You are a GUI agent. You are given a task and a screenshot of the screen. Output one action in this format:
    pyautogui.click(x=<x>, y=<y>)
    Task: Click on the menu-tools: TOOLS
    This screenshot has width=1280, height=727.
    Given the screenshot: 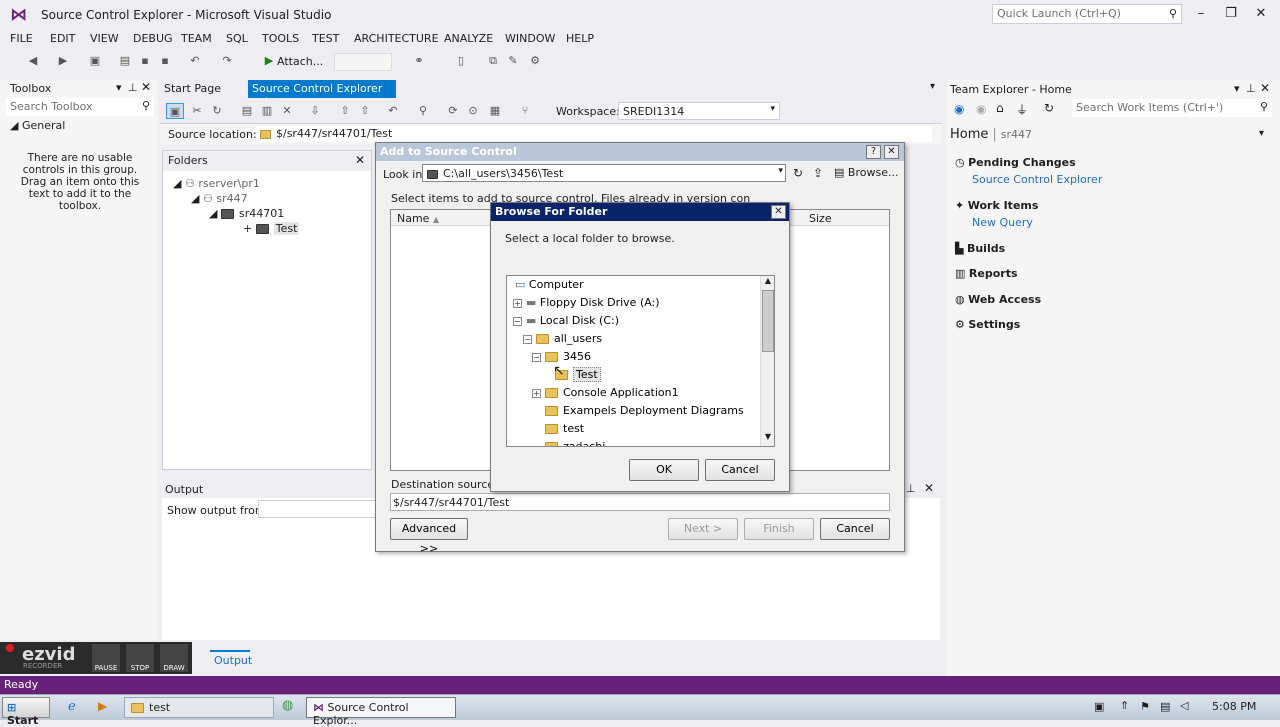 What is the action you would take?
    pyautogui.click(x=280, y=38)
    